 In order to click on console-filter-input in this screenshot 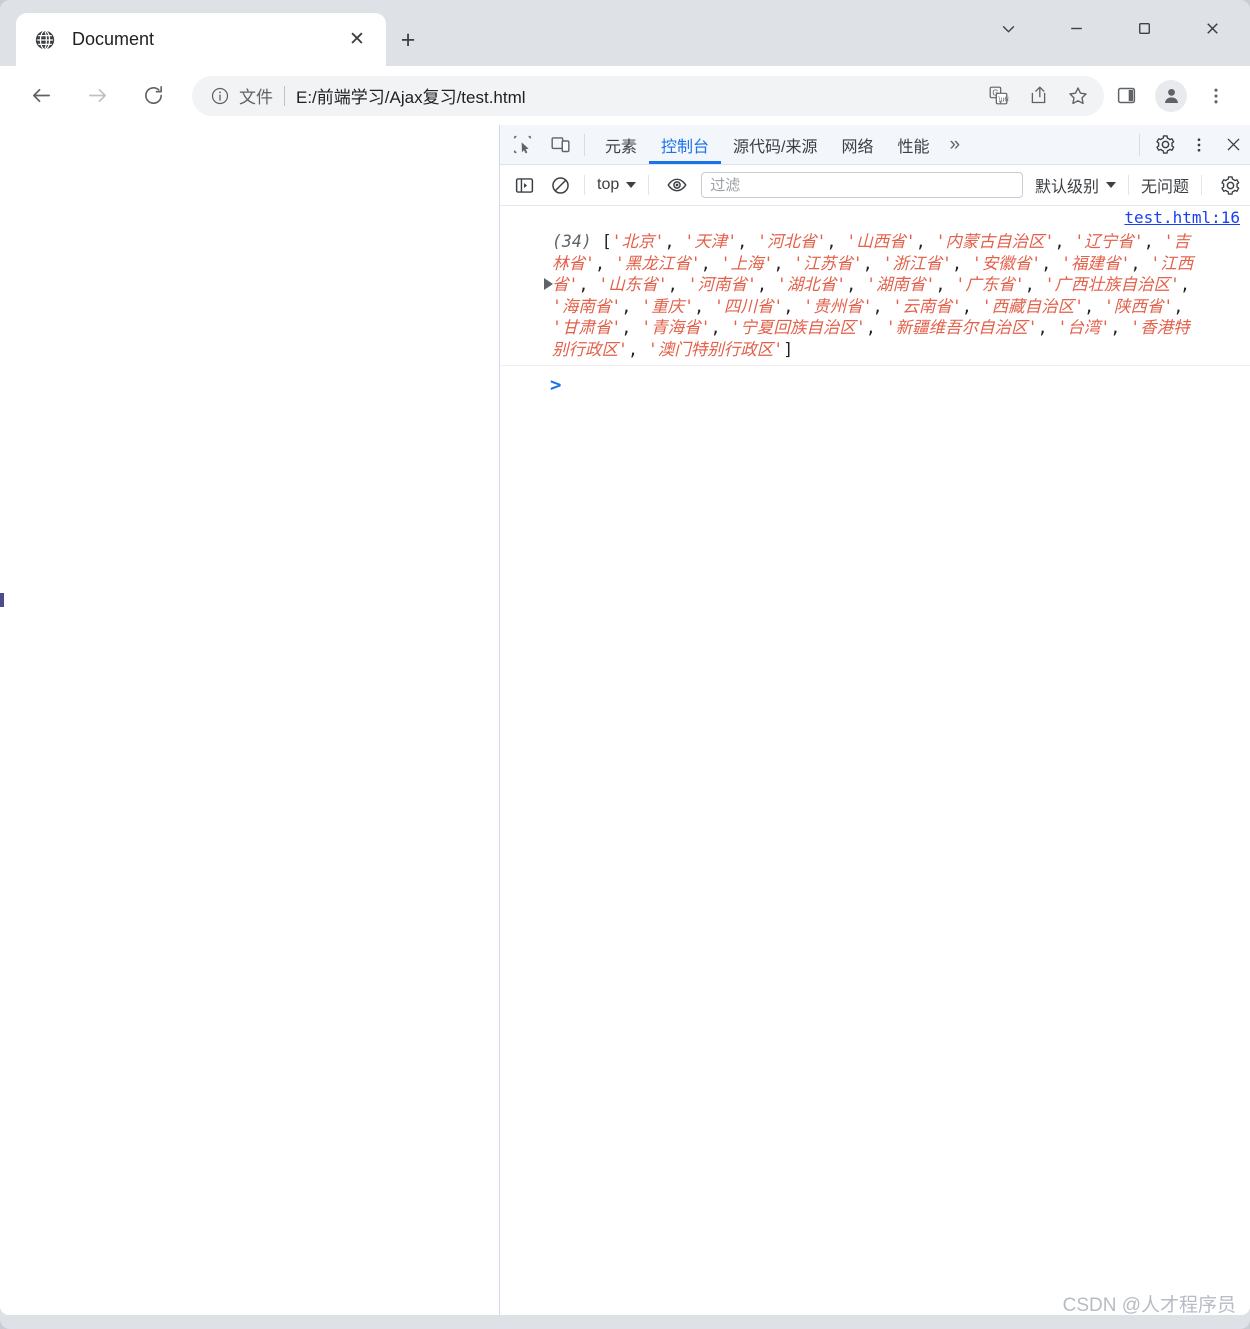, I will do `click(862, 185)`.